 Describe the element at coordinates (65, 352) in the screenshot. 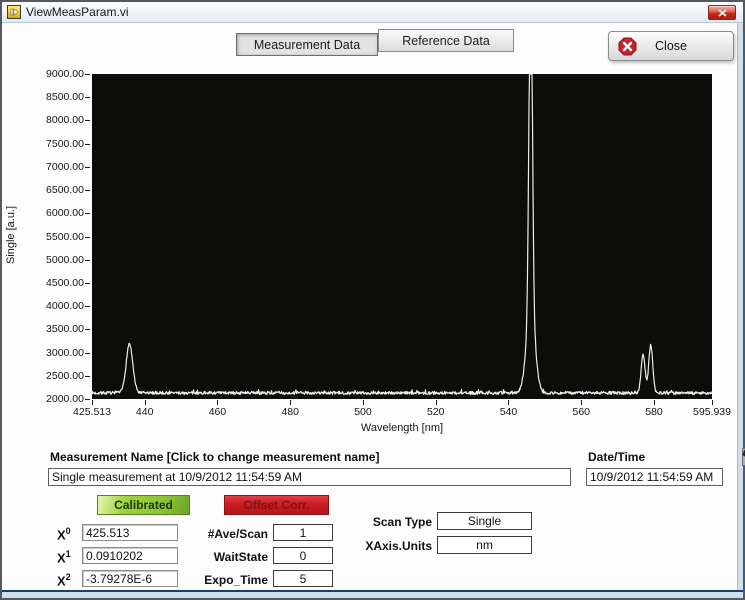

I see `y-tick-label: 3000.00` at that location.